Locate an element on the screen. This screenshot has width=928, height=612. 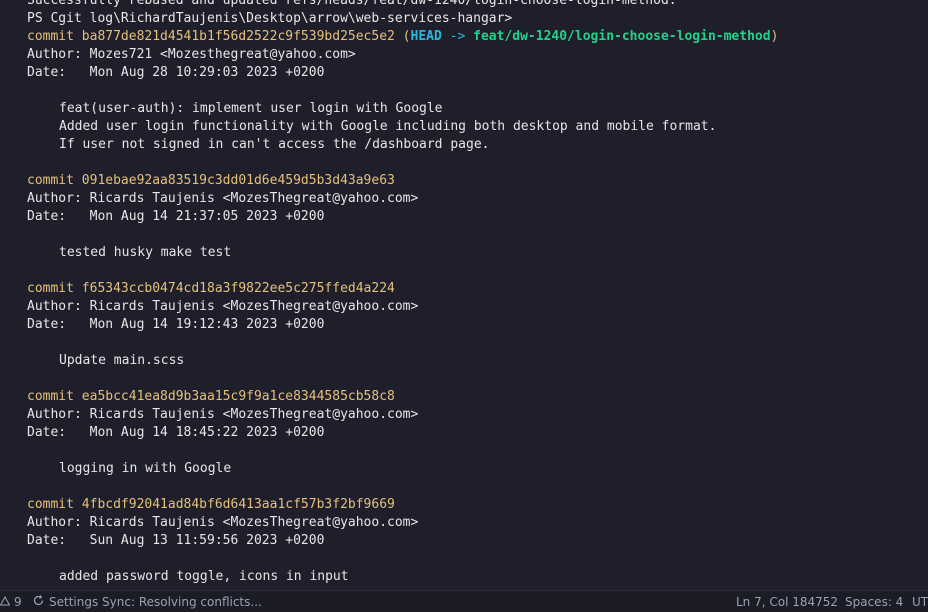
cursor-position: Ln 7, Col 184752 is located at coordinates (787, 602).